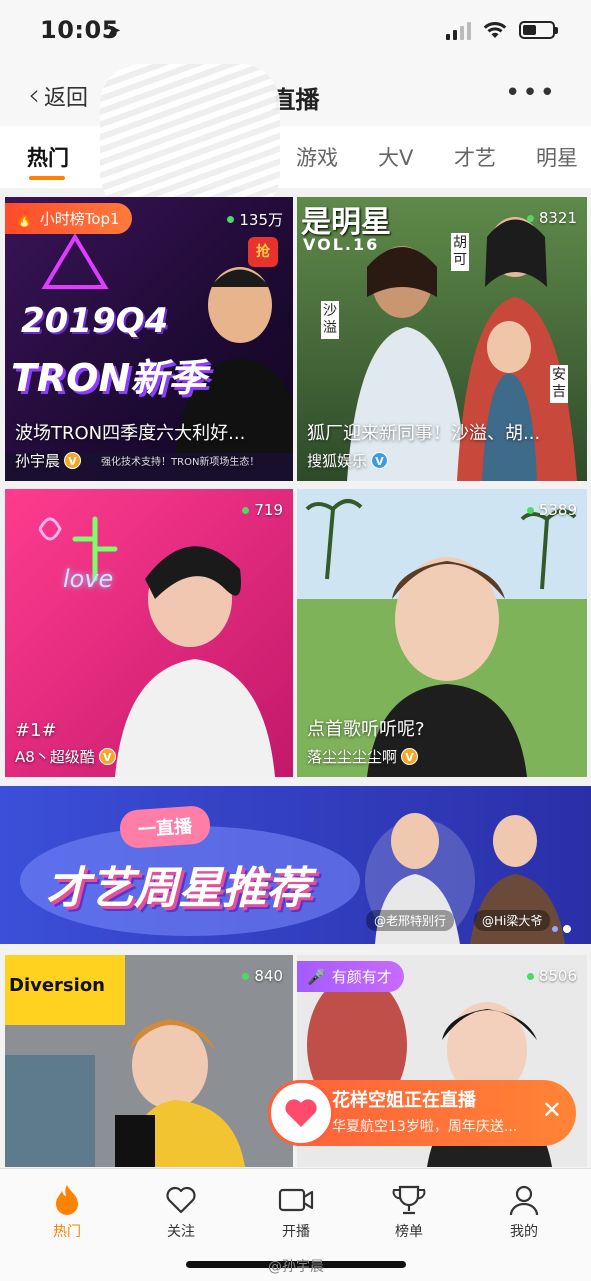 Image resolution: width=591 pixels, height=1281 pixels. I want to click on guest-name-label: 安吉, so click(559, 384).